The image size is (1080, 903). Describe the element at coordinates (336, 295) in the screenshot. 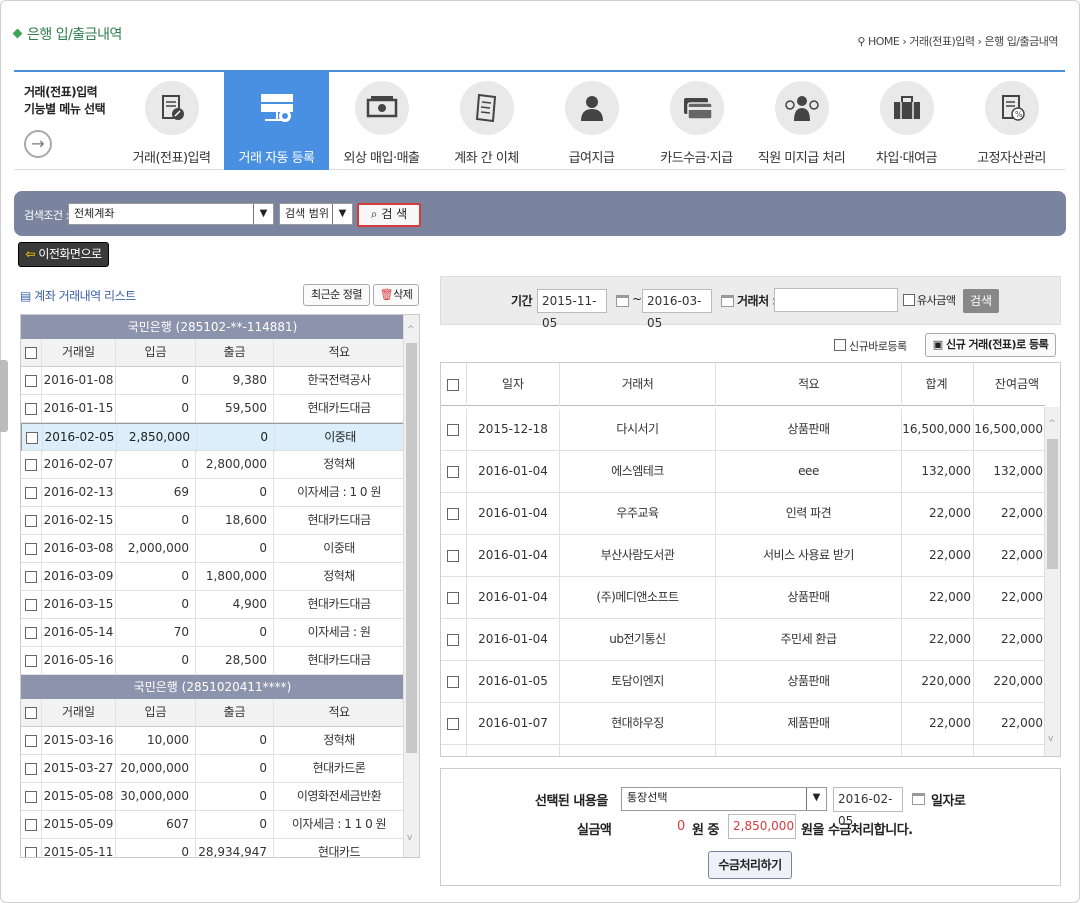

I see `sort-recent-button: 최근순 정렬` at that location.